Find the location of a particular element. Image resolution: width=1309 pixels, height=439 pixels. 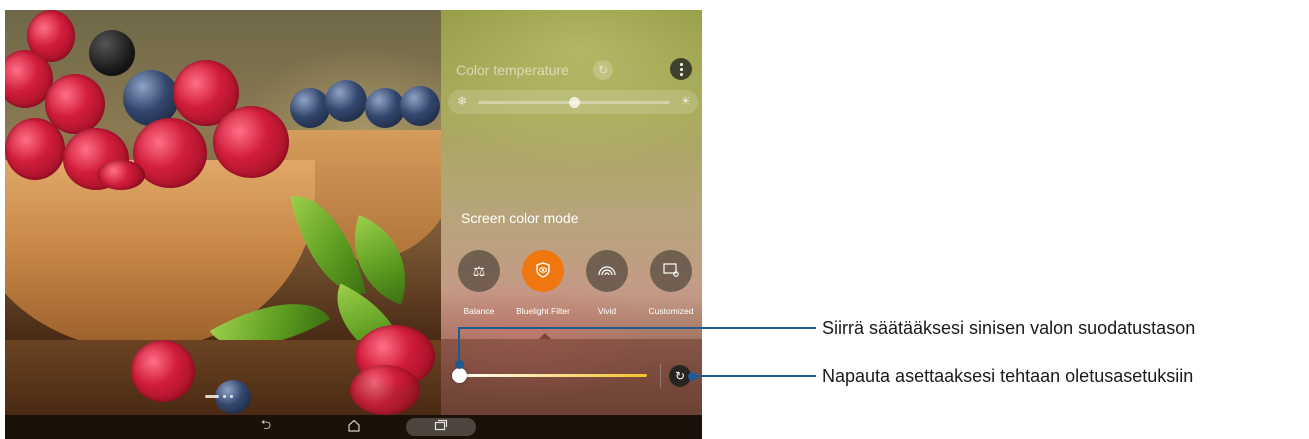

color-temperature-thumb is located at coordinates (574, 102).